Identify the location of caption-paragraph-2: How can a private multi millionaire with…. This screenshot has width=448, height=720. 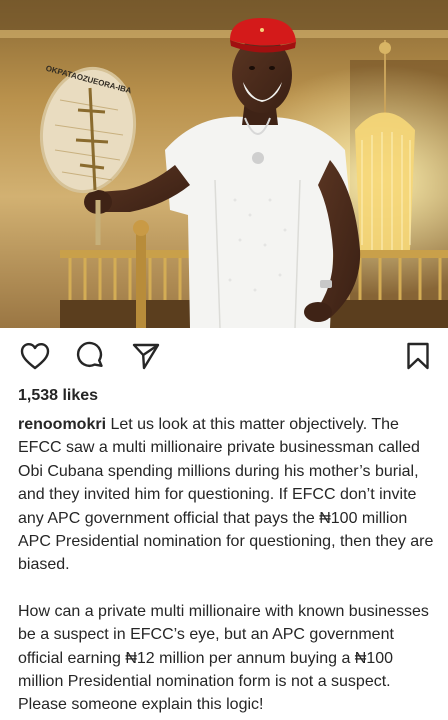
(223, 658).